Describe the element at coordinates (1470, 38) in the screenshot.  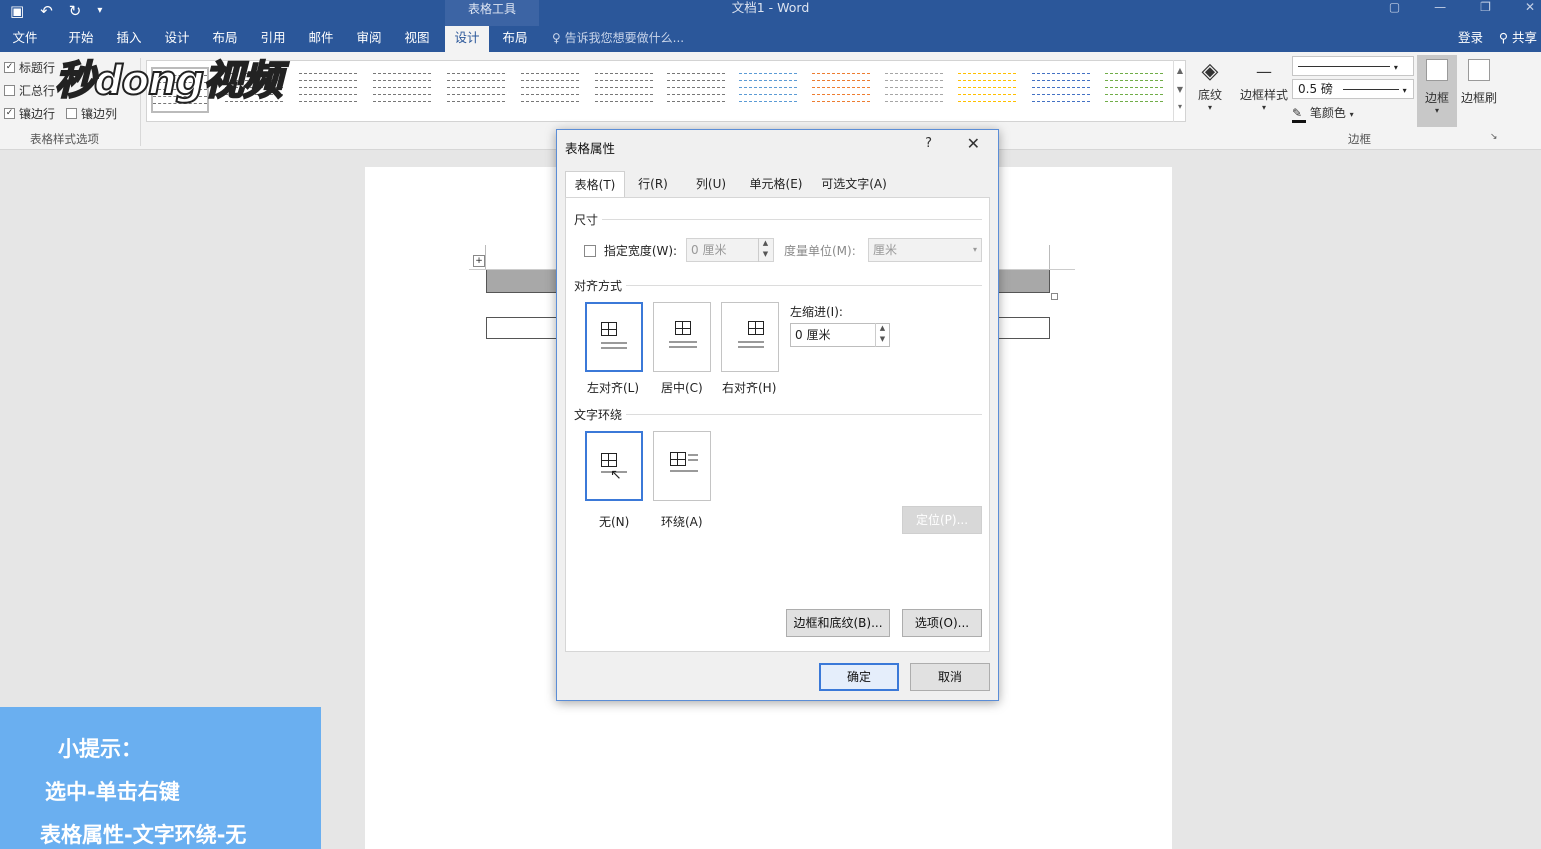
I see `login-link: 登录` at that location.